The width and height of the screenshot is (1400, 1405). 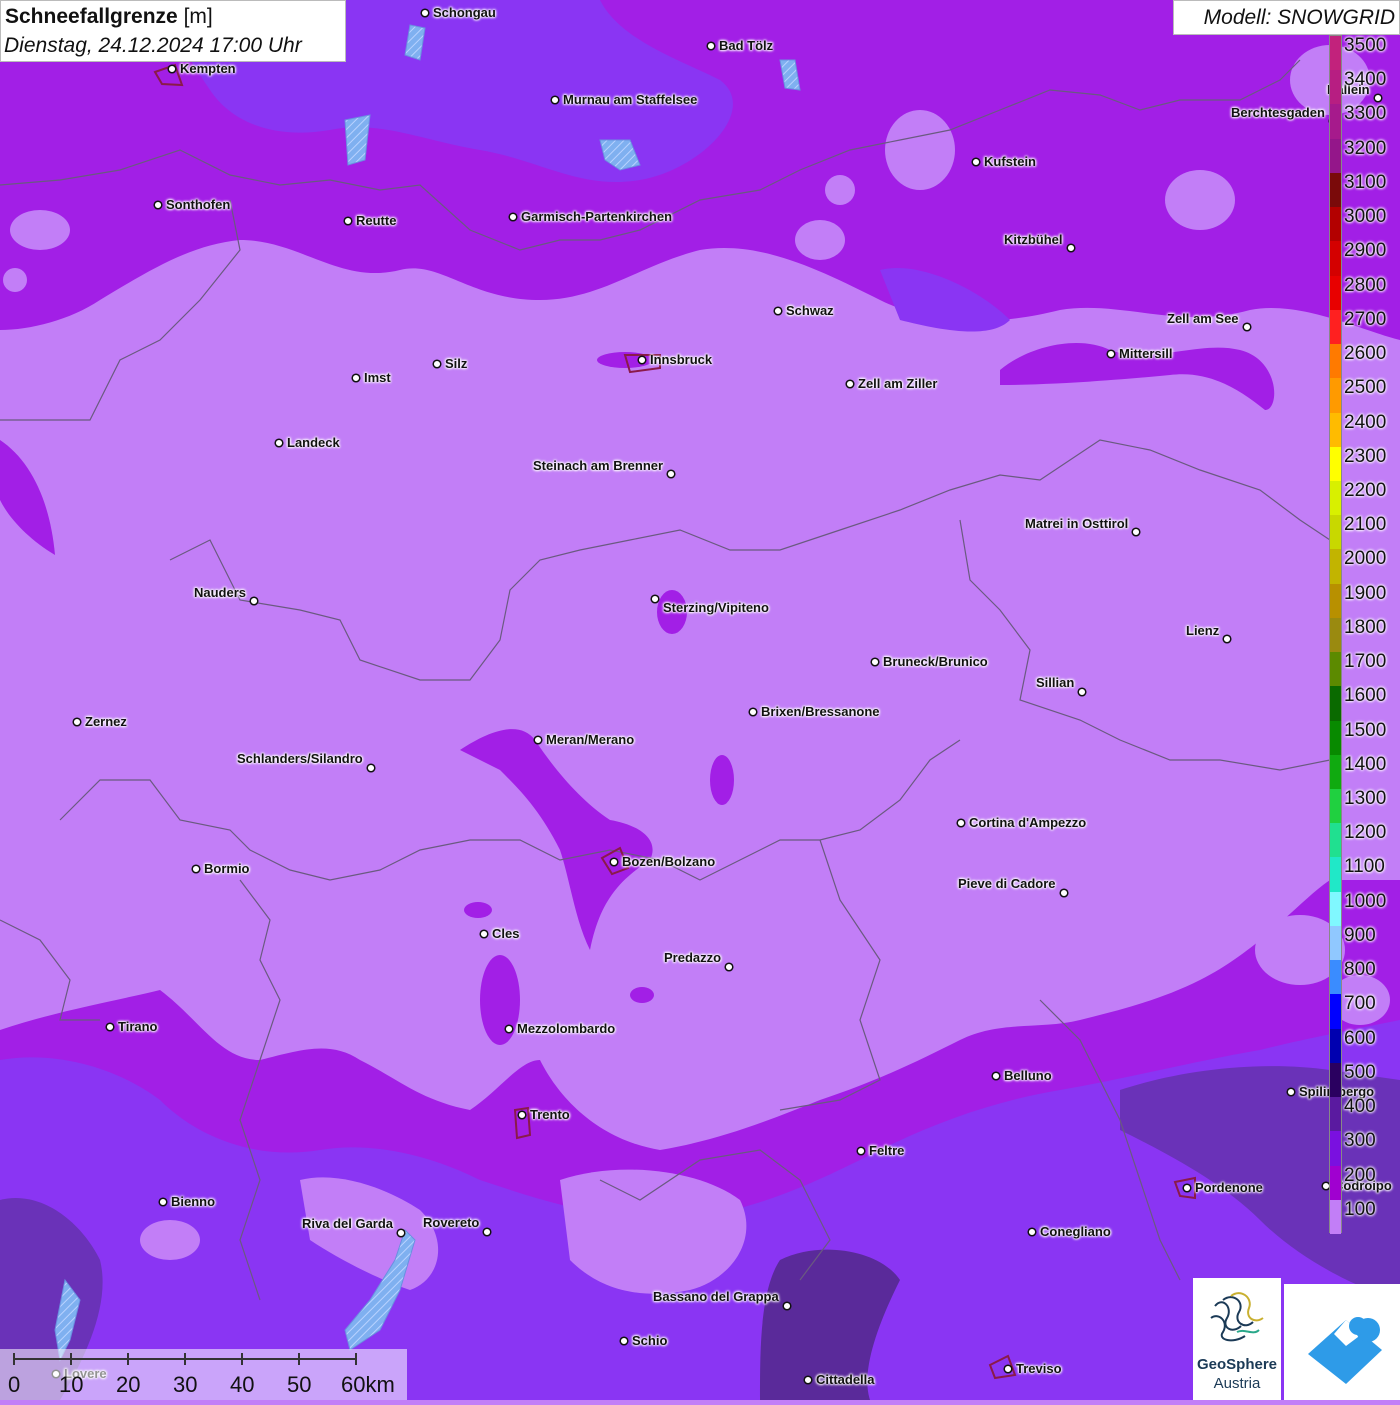 I want to click on city-label: Schwaz, so click(x=810, y=310).